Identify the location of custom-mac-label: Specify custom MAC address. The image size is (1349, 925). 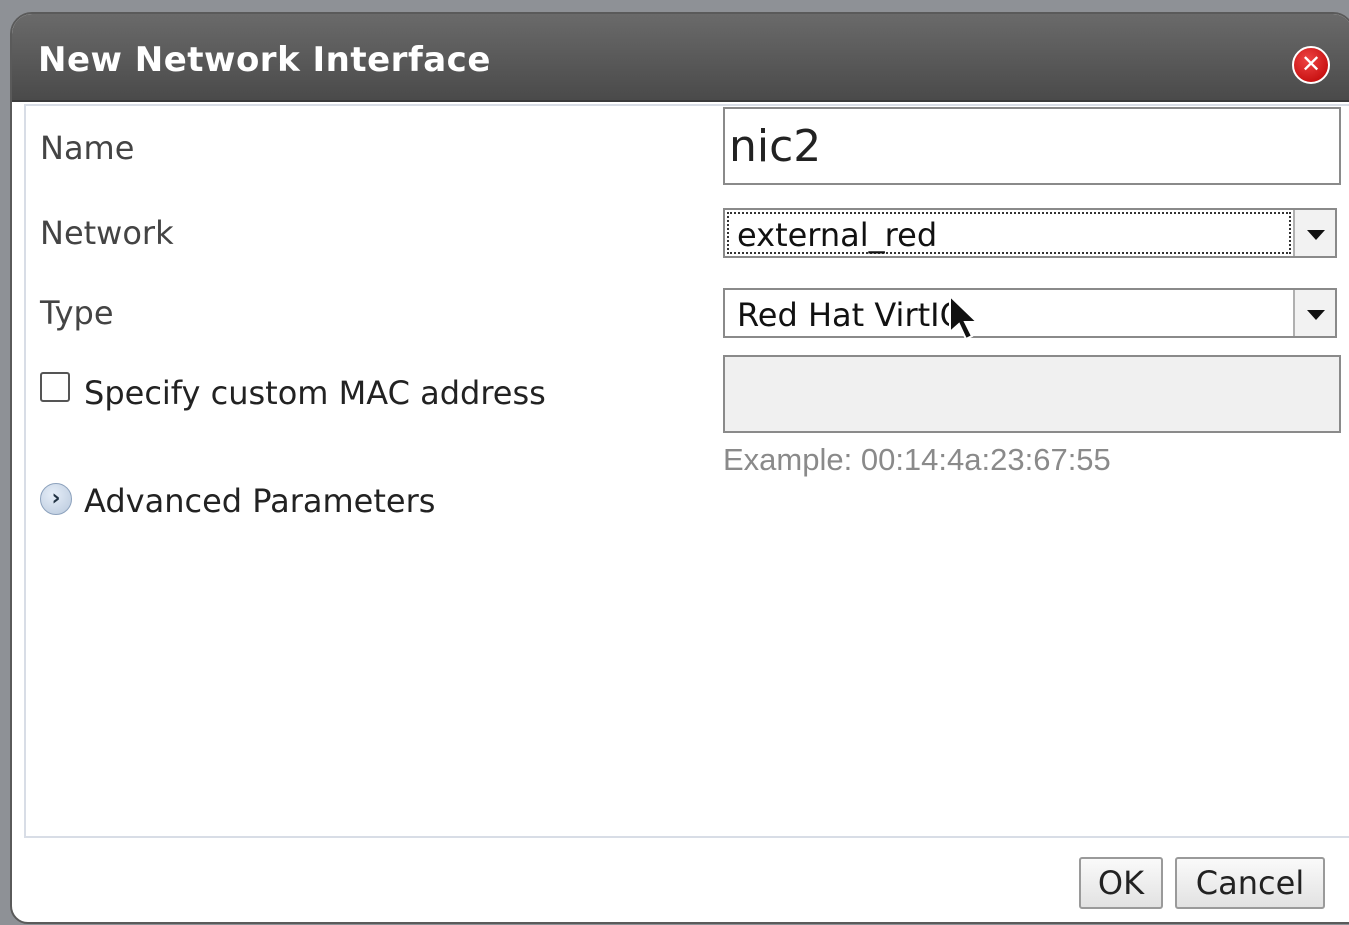
(315, 393).